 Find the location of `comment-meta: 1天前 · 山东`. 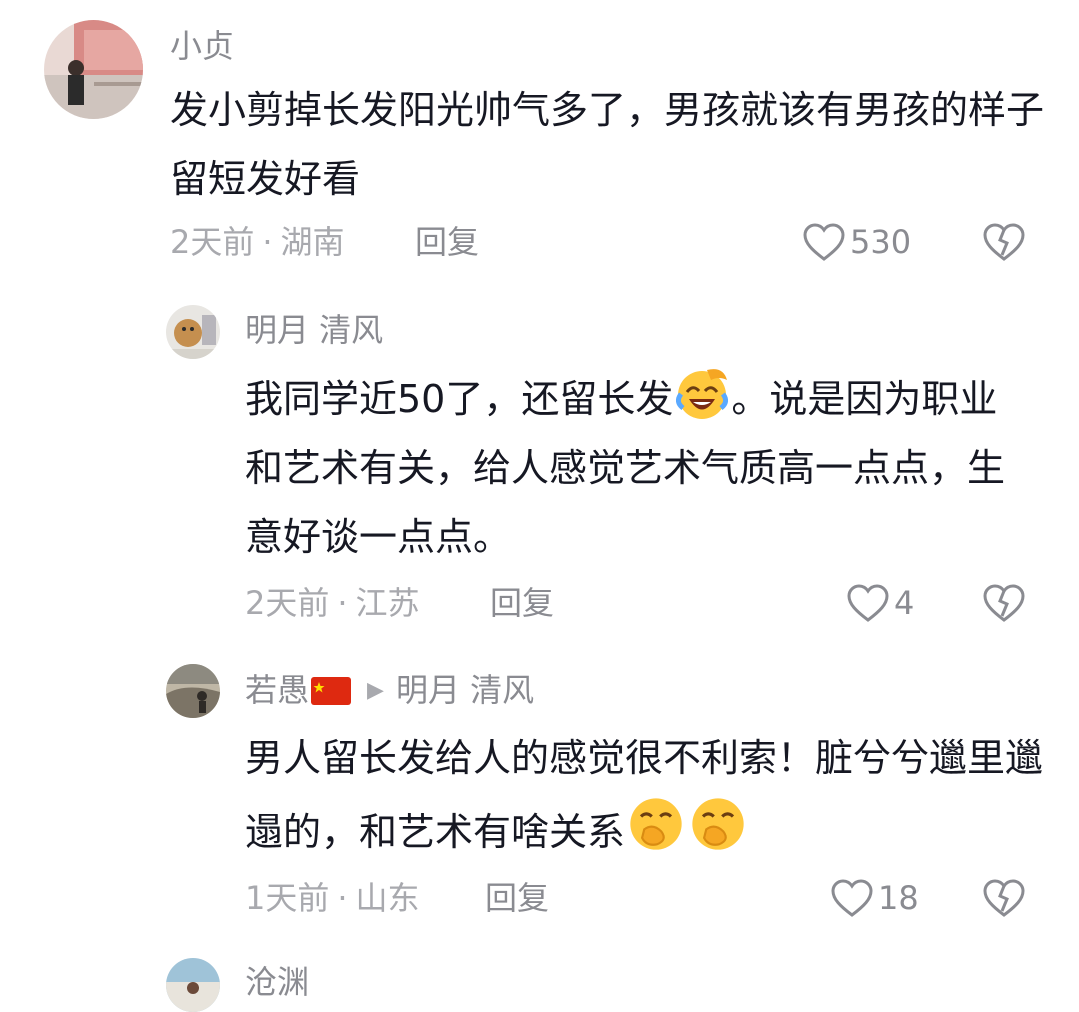

comment-meta: 1天前 · 山东 is located at coordinates (332, 898).